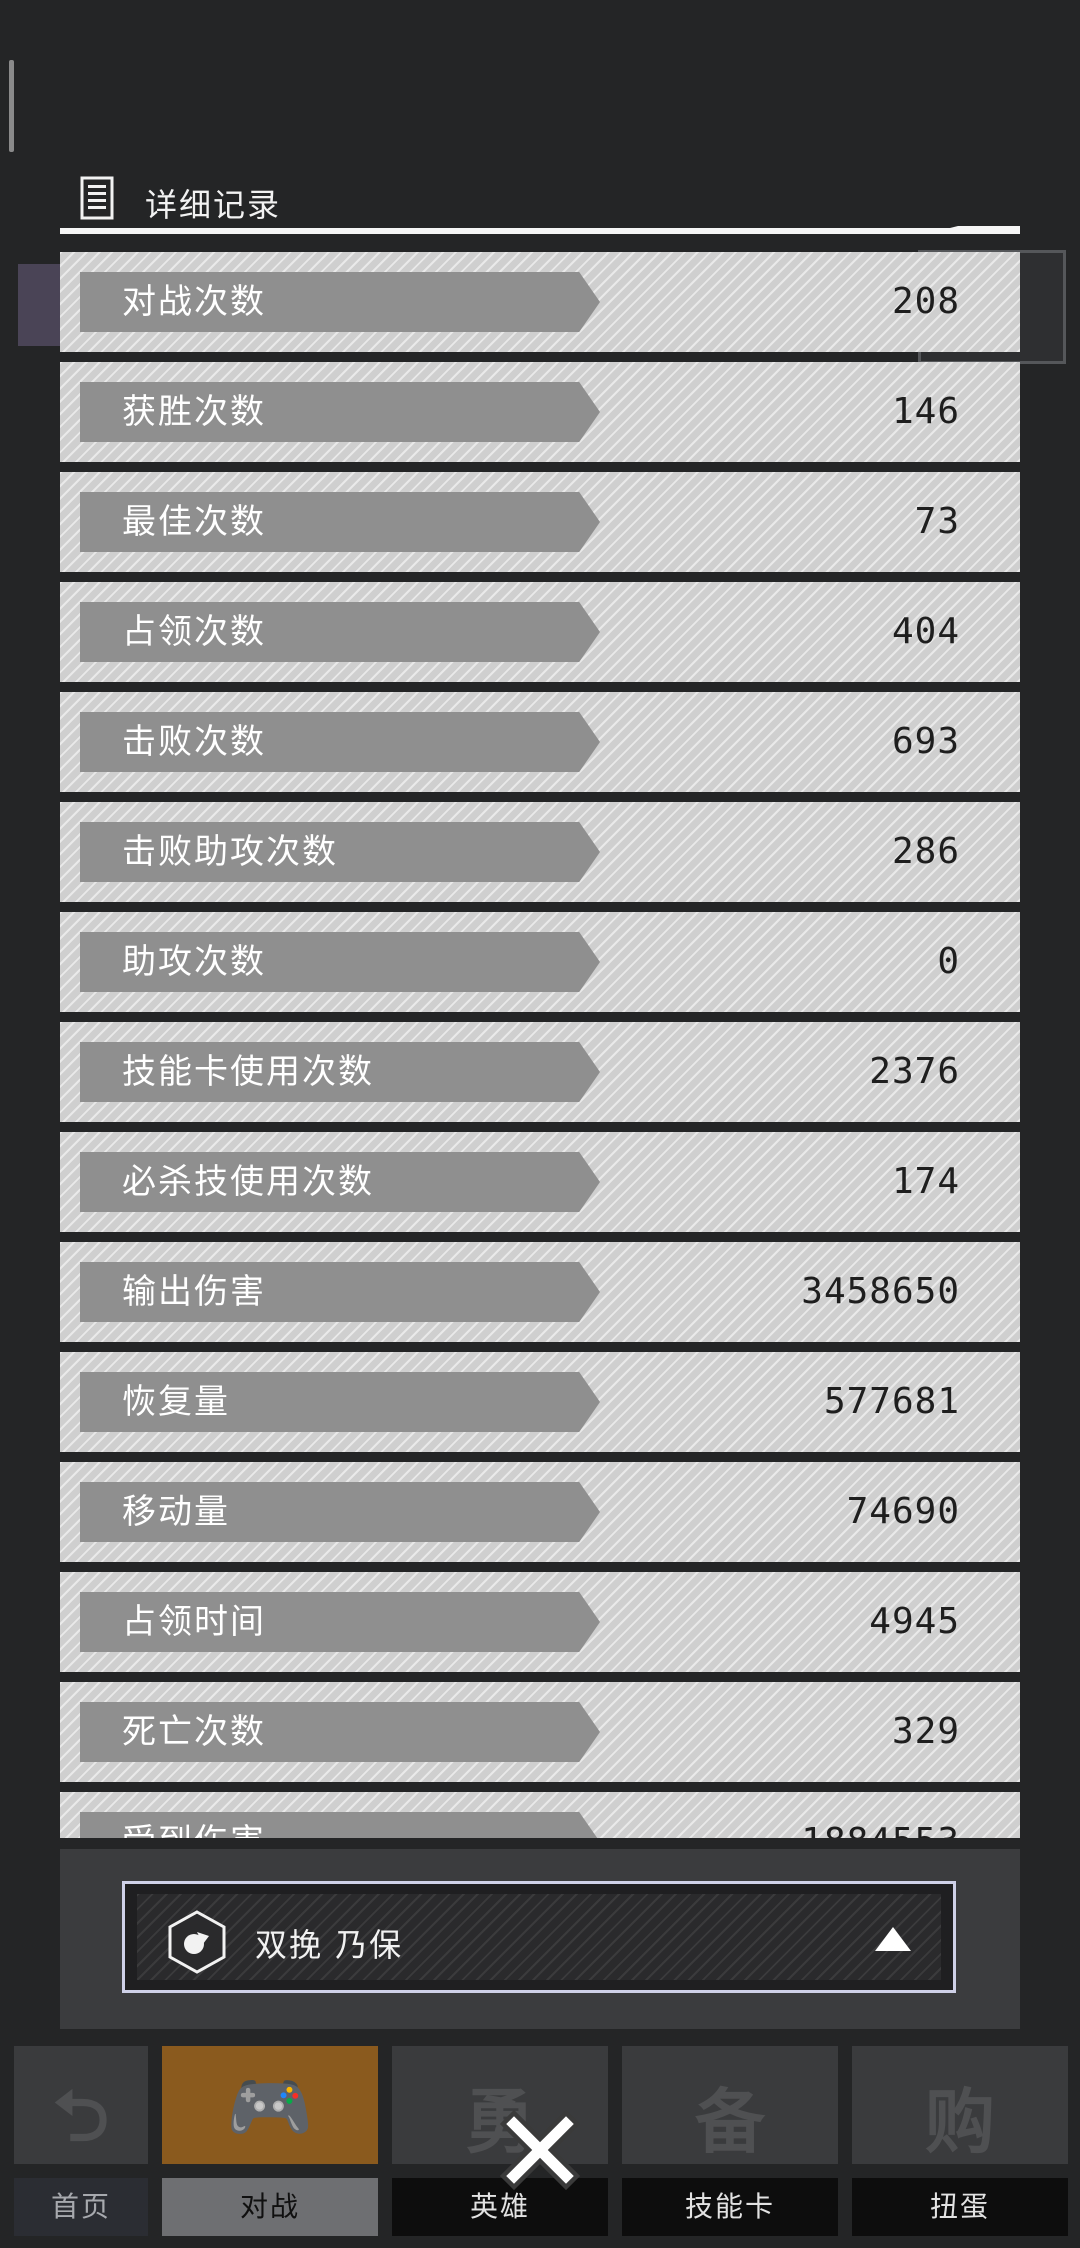 The height and width of the screenshot is (2248, 1080). What do you see at coordinates (960, 2122) in the screenshot?
I see `gacha-icon: 购` at bounding box center [960, 2122].